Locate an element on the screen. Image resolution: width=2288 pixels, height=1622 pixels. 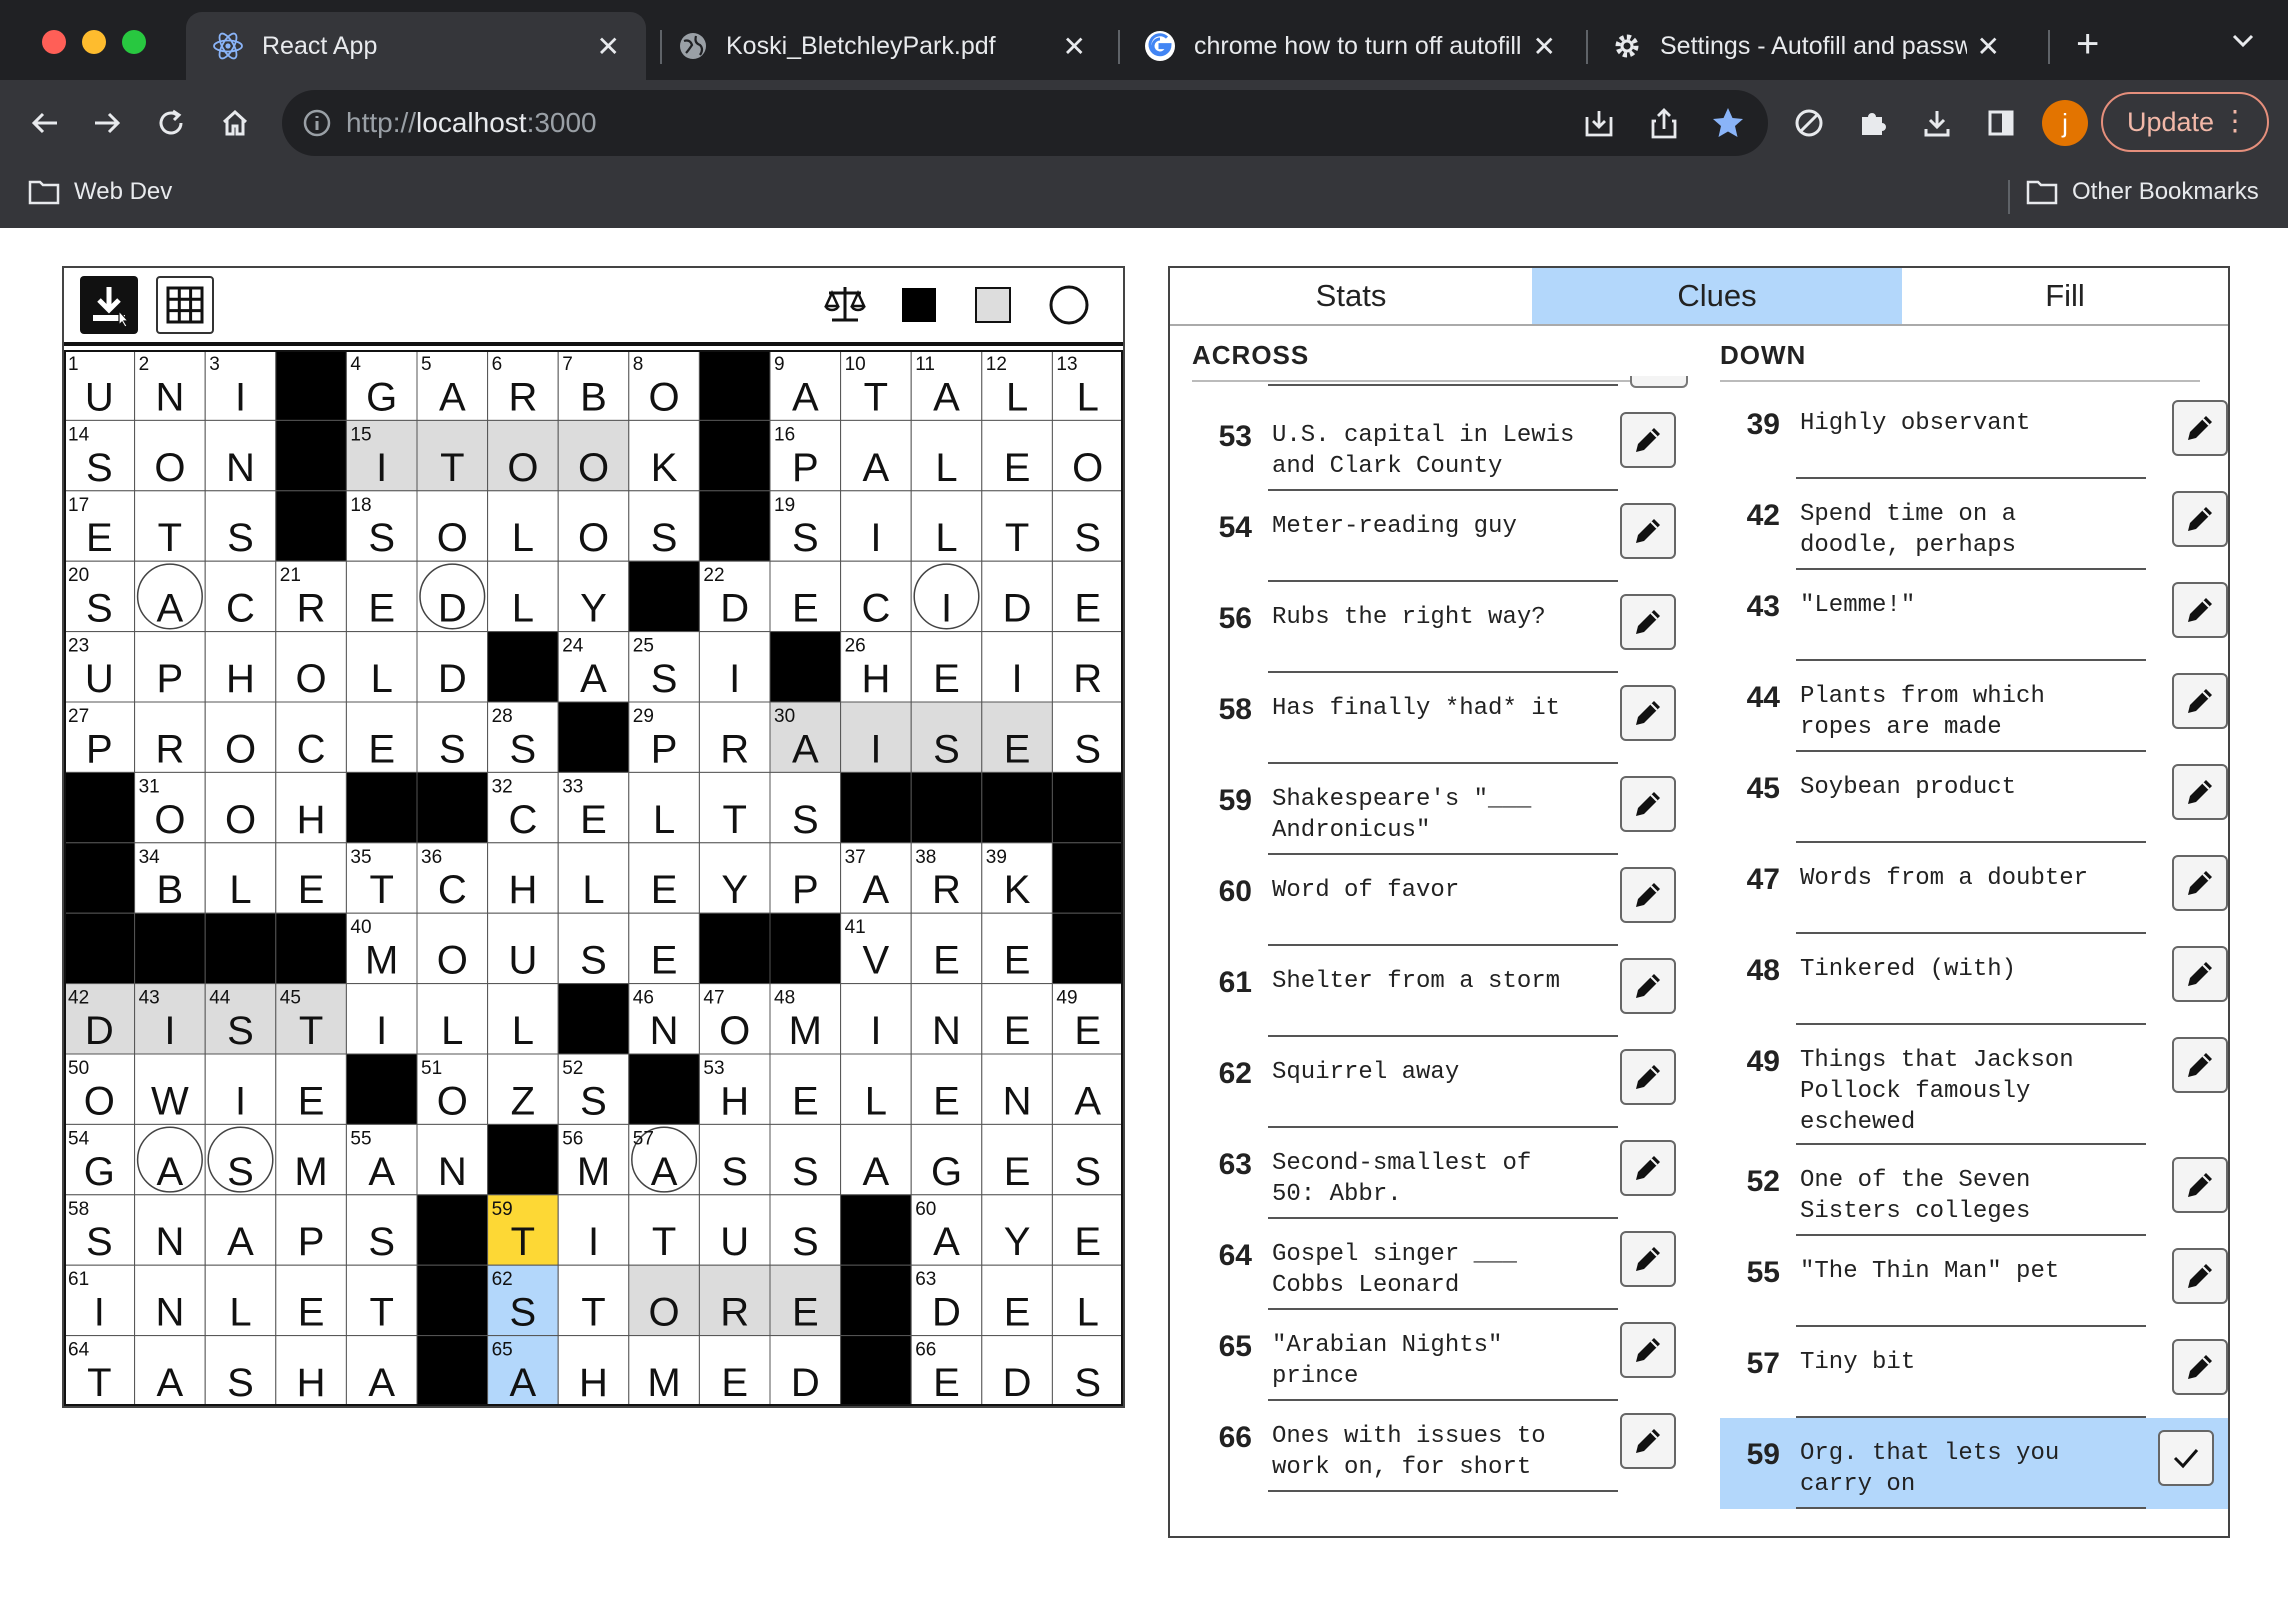
side-panel-button is located at coordinates (2001, 123).